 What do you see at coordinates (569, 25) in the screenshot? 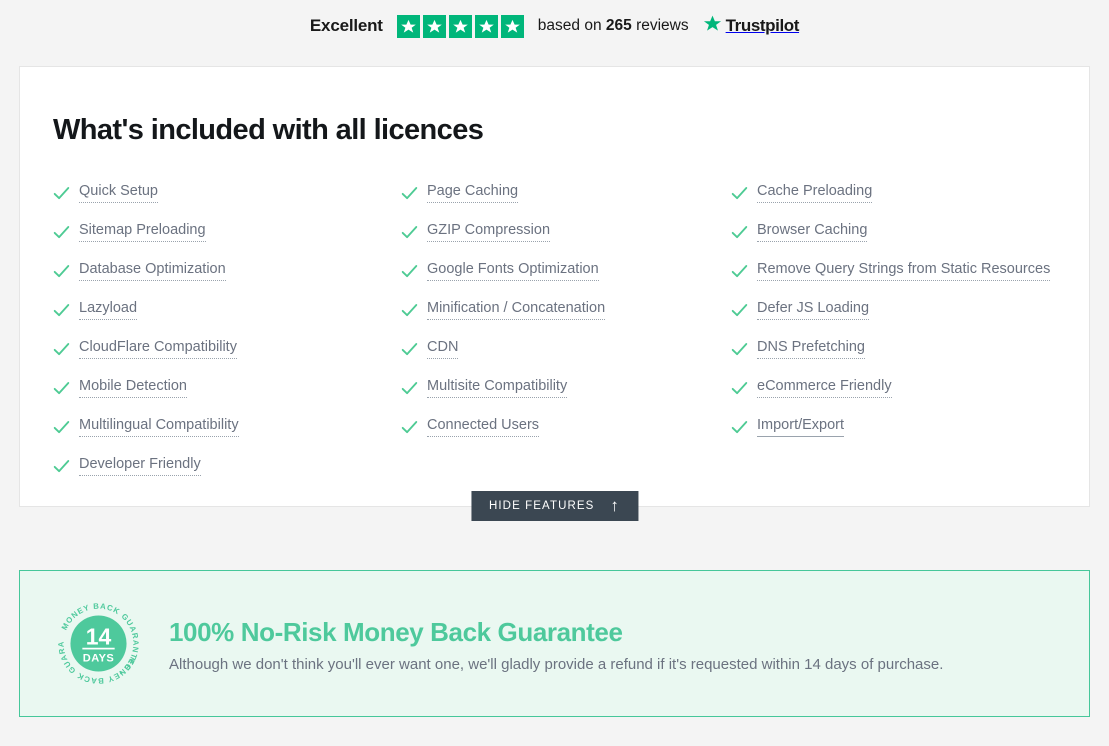
I see `reviews-prefix: based on` at bounding box center [569, 25].